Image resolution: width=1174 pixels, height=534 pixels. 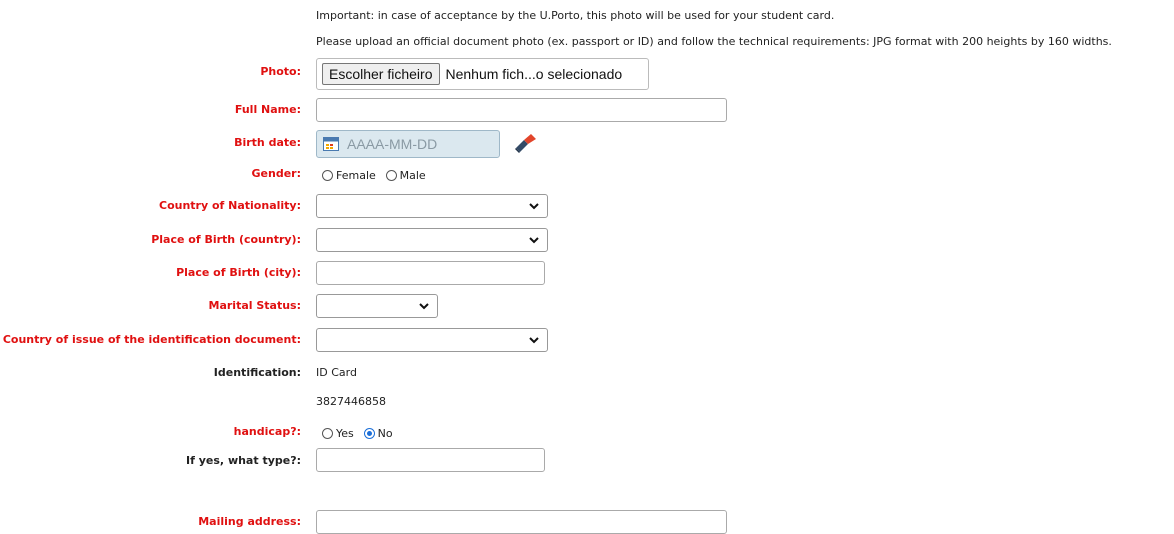 What do you see at coordinates (327, 433) in the screenshot?
I see `handicap-yes-radio` at bounding box center [327, 433].